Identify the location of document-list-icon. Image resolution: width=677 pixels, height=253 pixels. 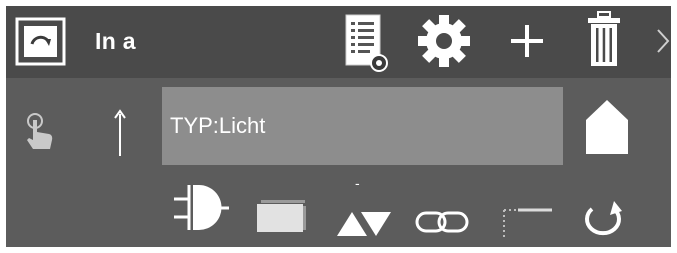
(366, 42).